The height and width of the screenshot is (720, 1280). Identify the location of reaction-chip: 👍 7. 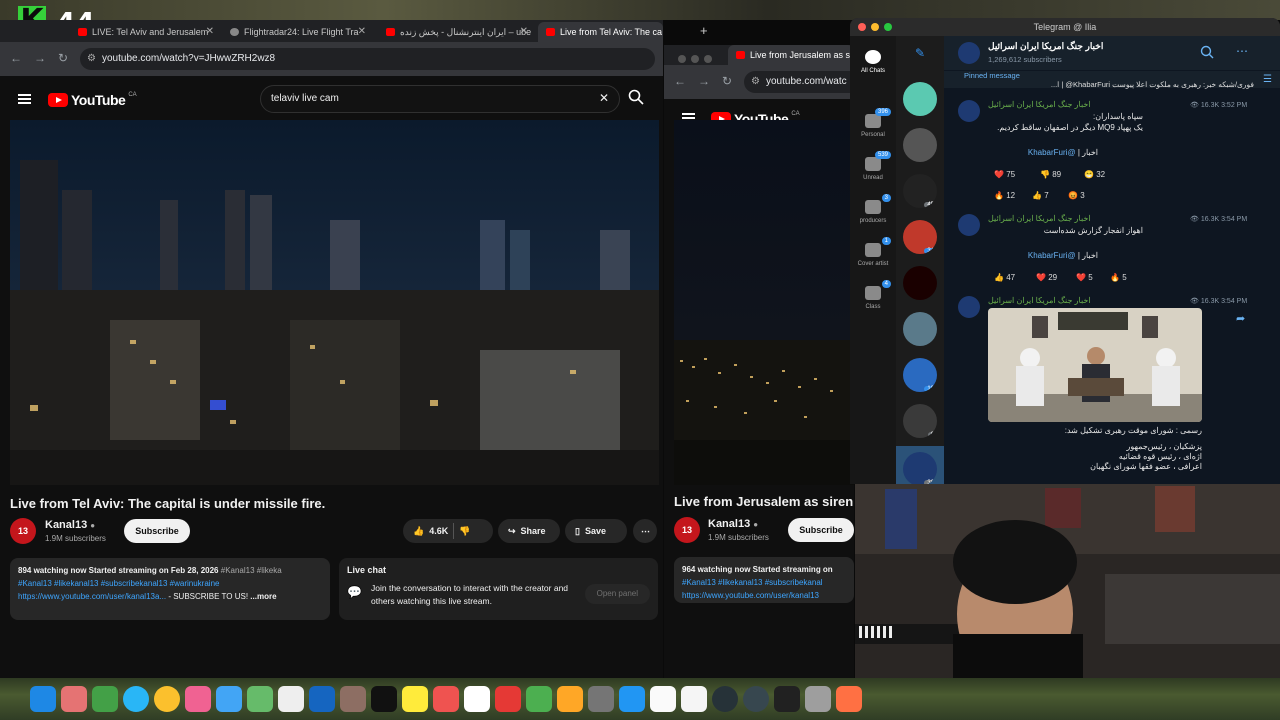
(1040, 195).